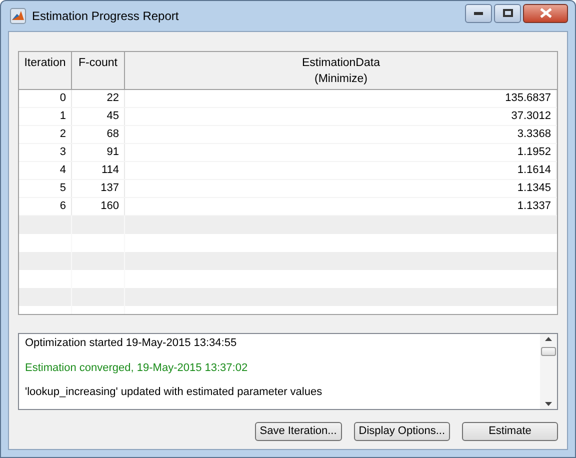 This screenshot has height=458, width=576. What do you see at coordinates (105, 16) in the screenshot?
I see `window-title: Estimation Progress Report` at bounding box center [105, 16].